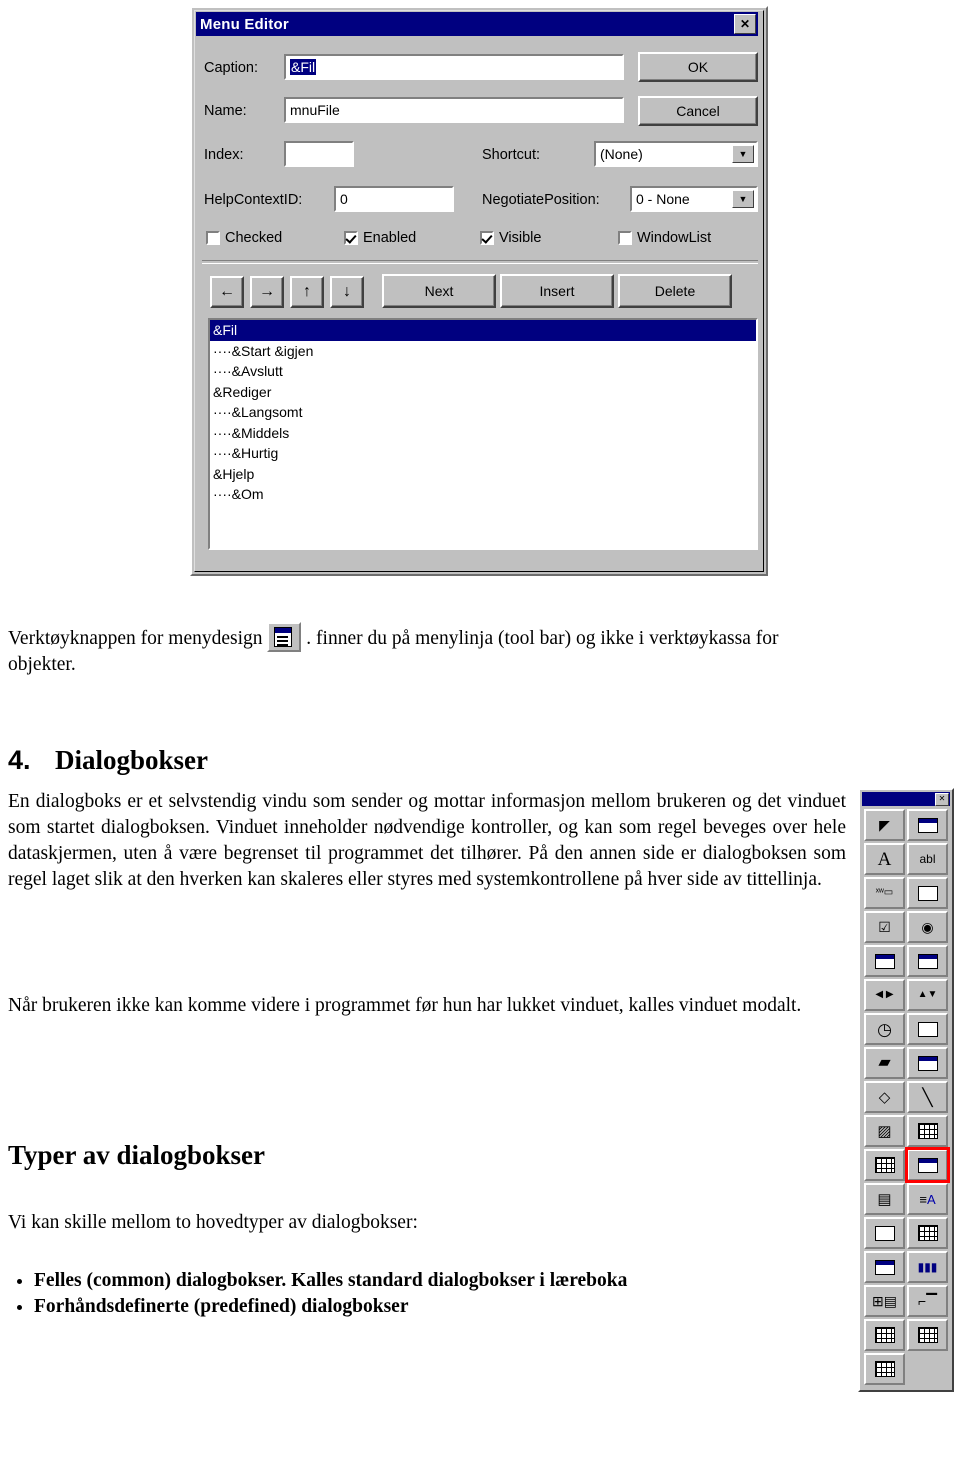  What do you see at coordinates (511, 155) in the screenshot?
I see `shortcut-label: Shortcut:` at bounding box center [511, 155].